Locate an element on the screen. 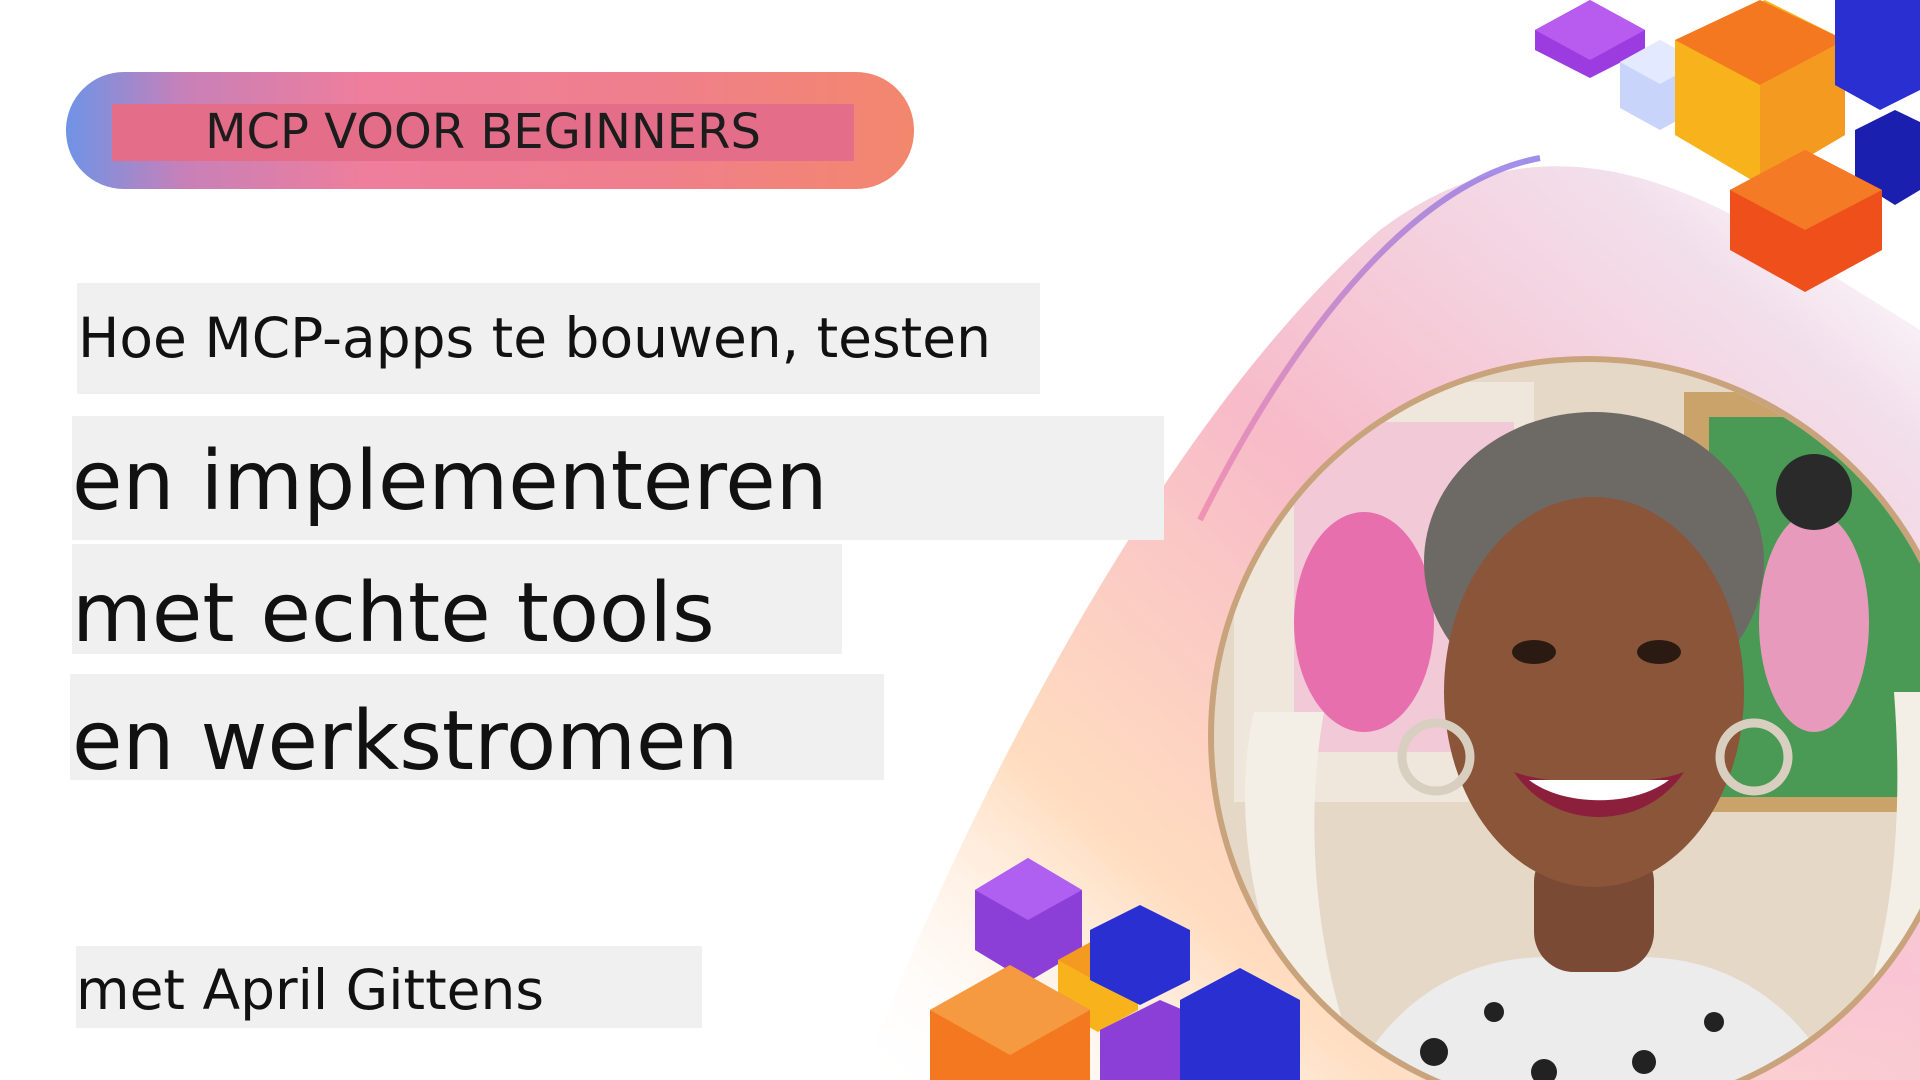 Image resolution: width=1920 pixels, height=1080 pixels. title-line-1: Hoe MCP-apps te bouwen, testen is located at coordinates (534, 338).